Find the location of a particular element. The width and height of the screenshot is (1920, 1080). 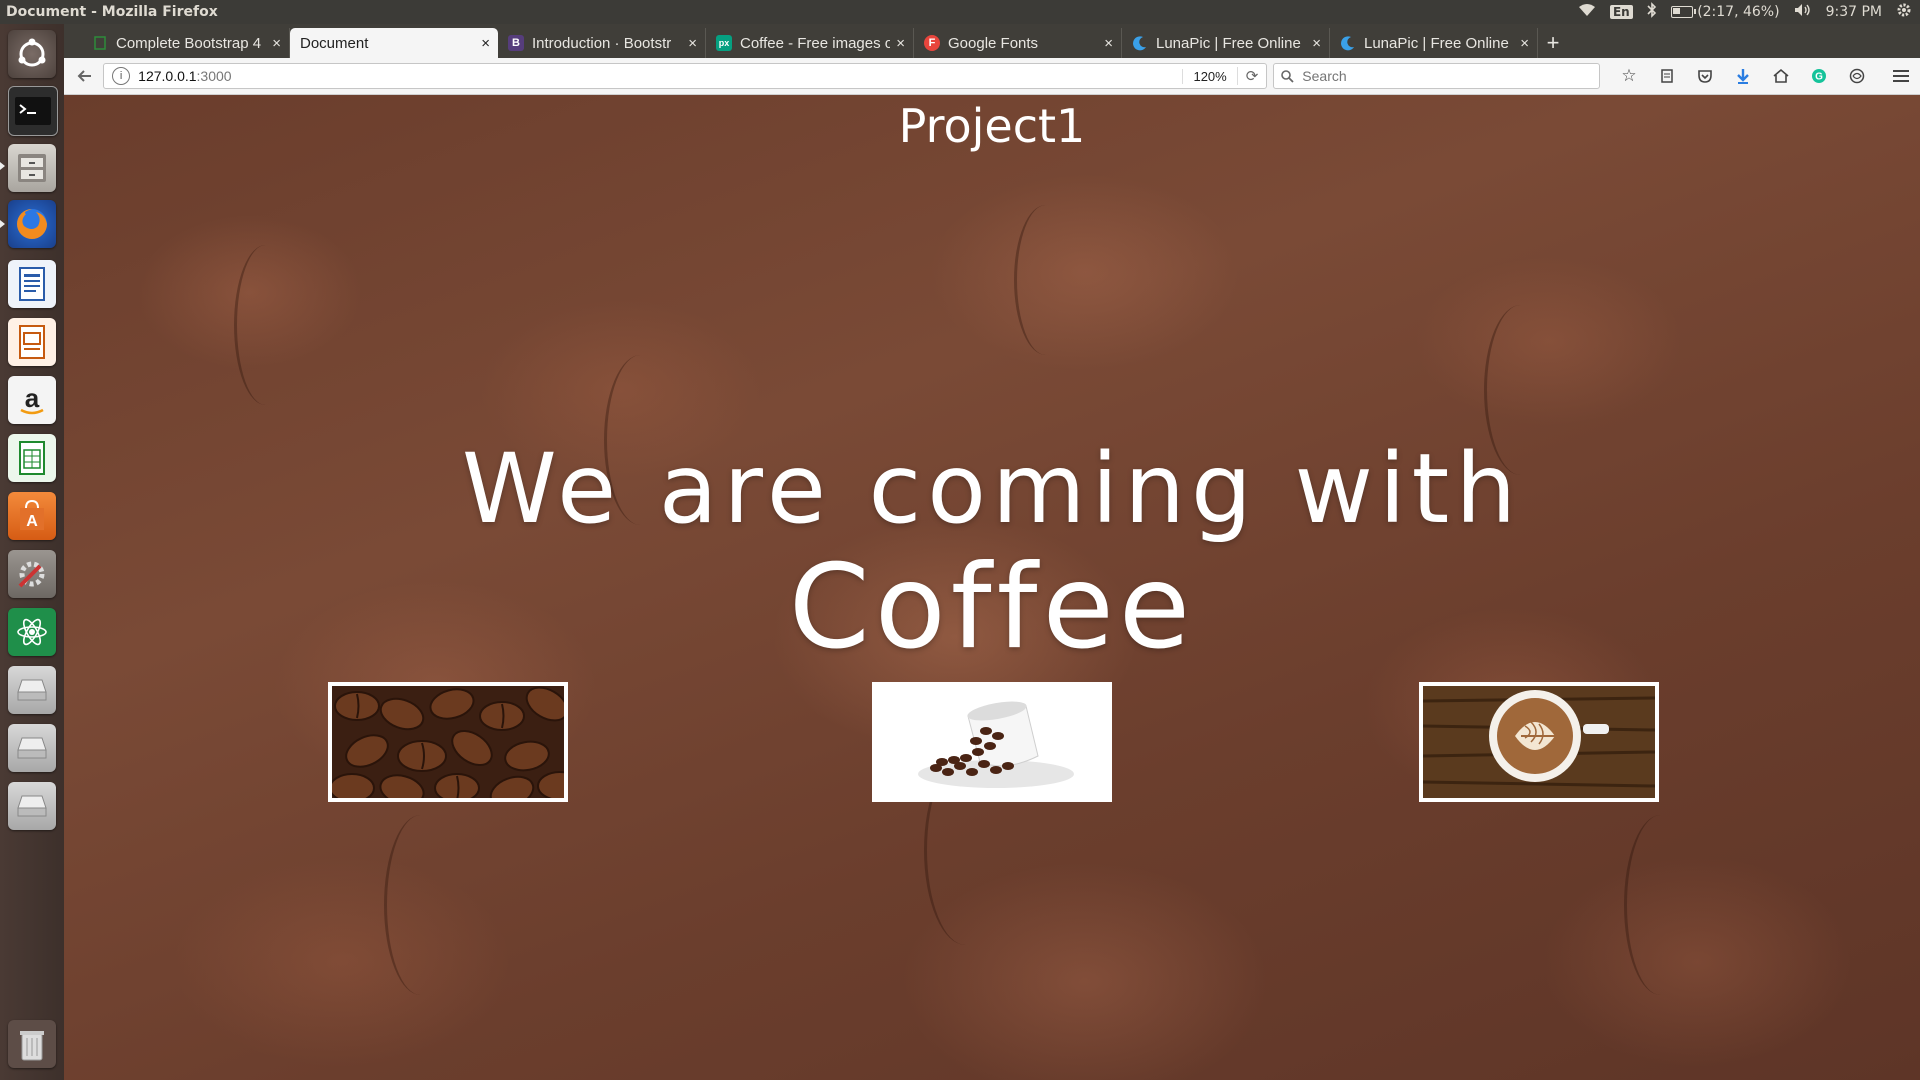

libreoffice-calc-launcher is located at coordinates (32, 458).